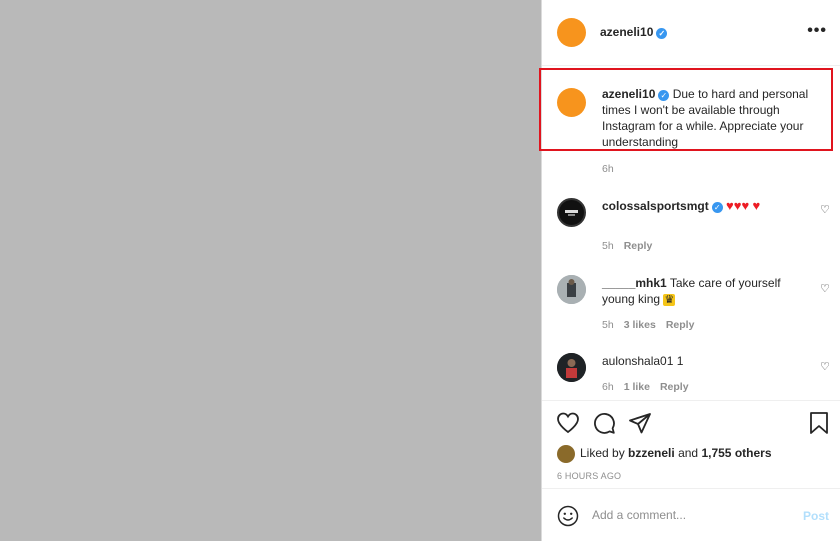 This screenshot has width=840, height=541. What do you see at coordinates (637, 387) in the screenshot?
I see `comment-likes: 1 like` at bounding box center [637, 387].